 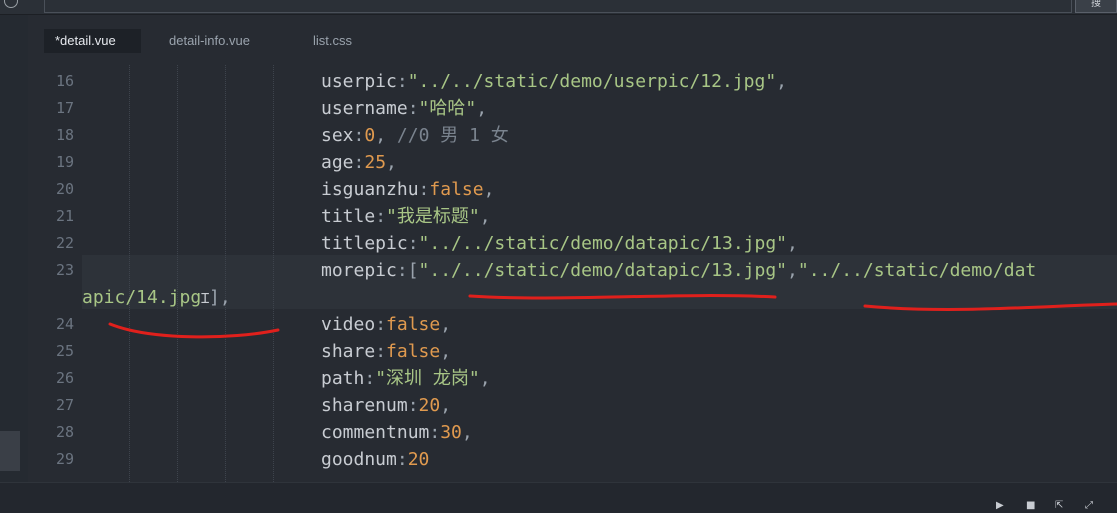 I want to click on export-icon: ⇱, so click(x=1060, y=506).